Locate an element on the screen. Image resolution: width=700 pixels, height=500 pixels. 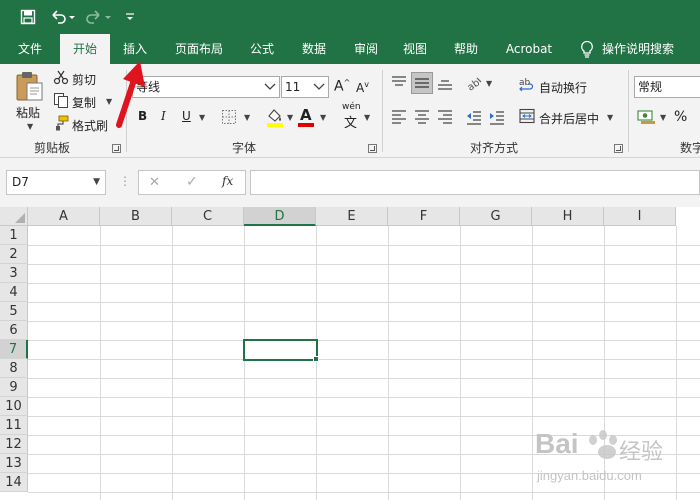
tab-file: 文件 is located at coordinates (30, 49).